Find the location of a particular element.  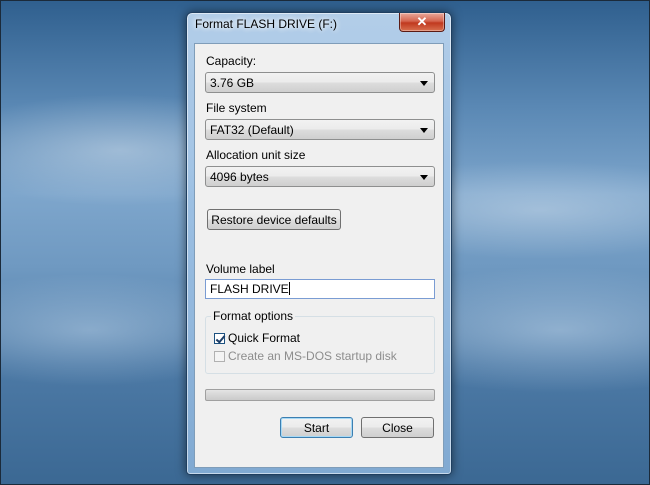

close-button: Close is located at coordinates (397, 427).